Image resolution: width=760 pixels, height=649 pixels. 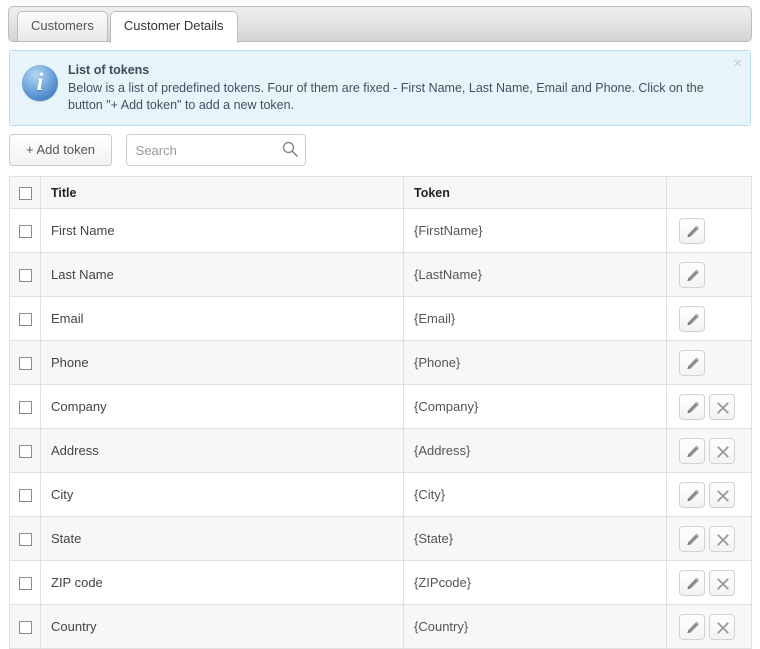 What do you see at coordinates (222, 192) in the screenshot?
I see `header-title: Title` at bounding box center [222, 192].